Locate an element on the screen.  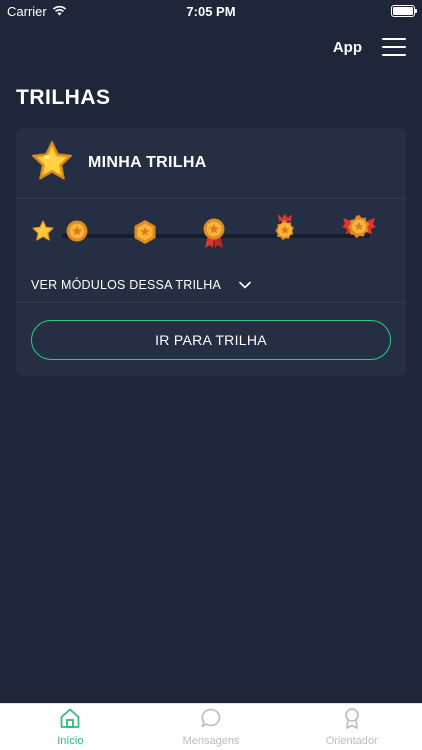
hexagon-badge-icon is located at coordinates (145, 234).